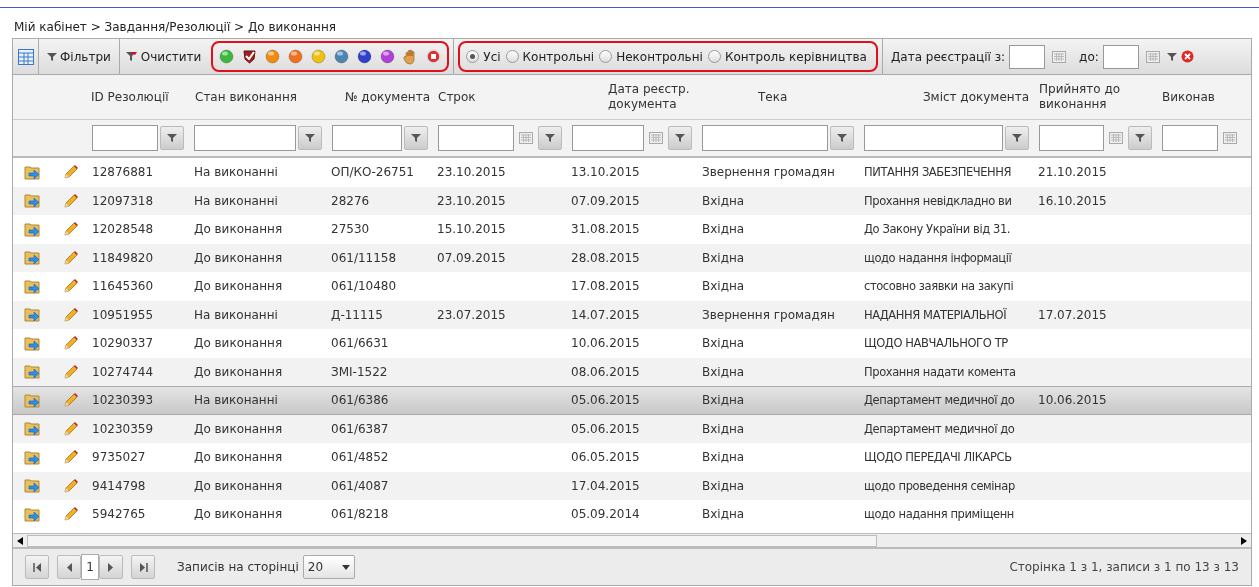  I want to click on table-cell: 9735027, so click(119, 457).